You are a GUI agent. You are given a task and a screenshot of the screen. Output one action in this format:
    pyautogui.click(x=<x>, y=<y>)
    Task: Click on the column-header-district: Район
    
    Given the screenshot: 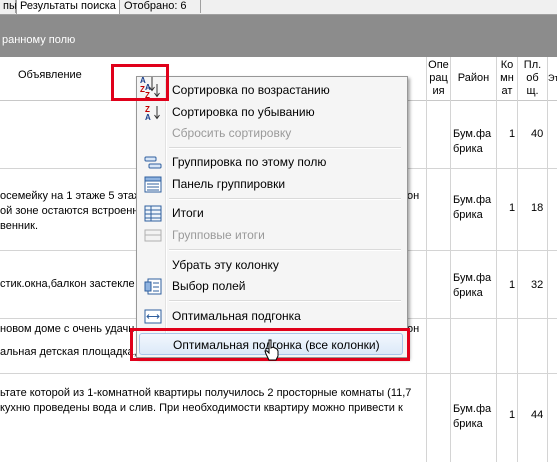 What is the action you would take?
    pyautogui.click(x=473, y=78)
    